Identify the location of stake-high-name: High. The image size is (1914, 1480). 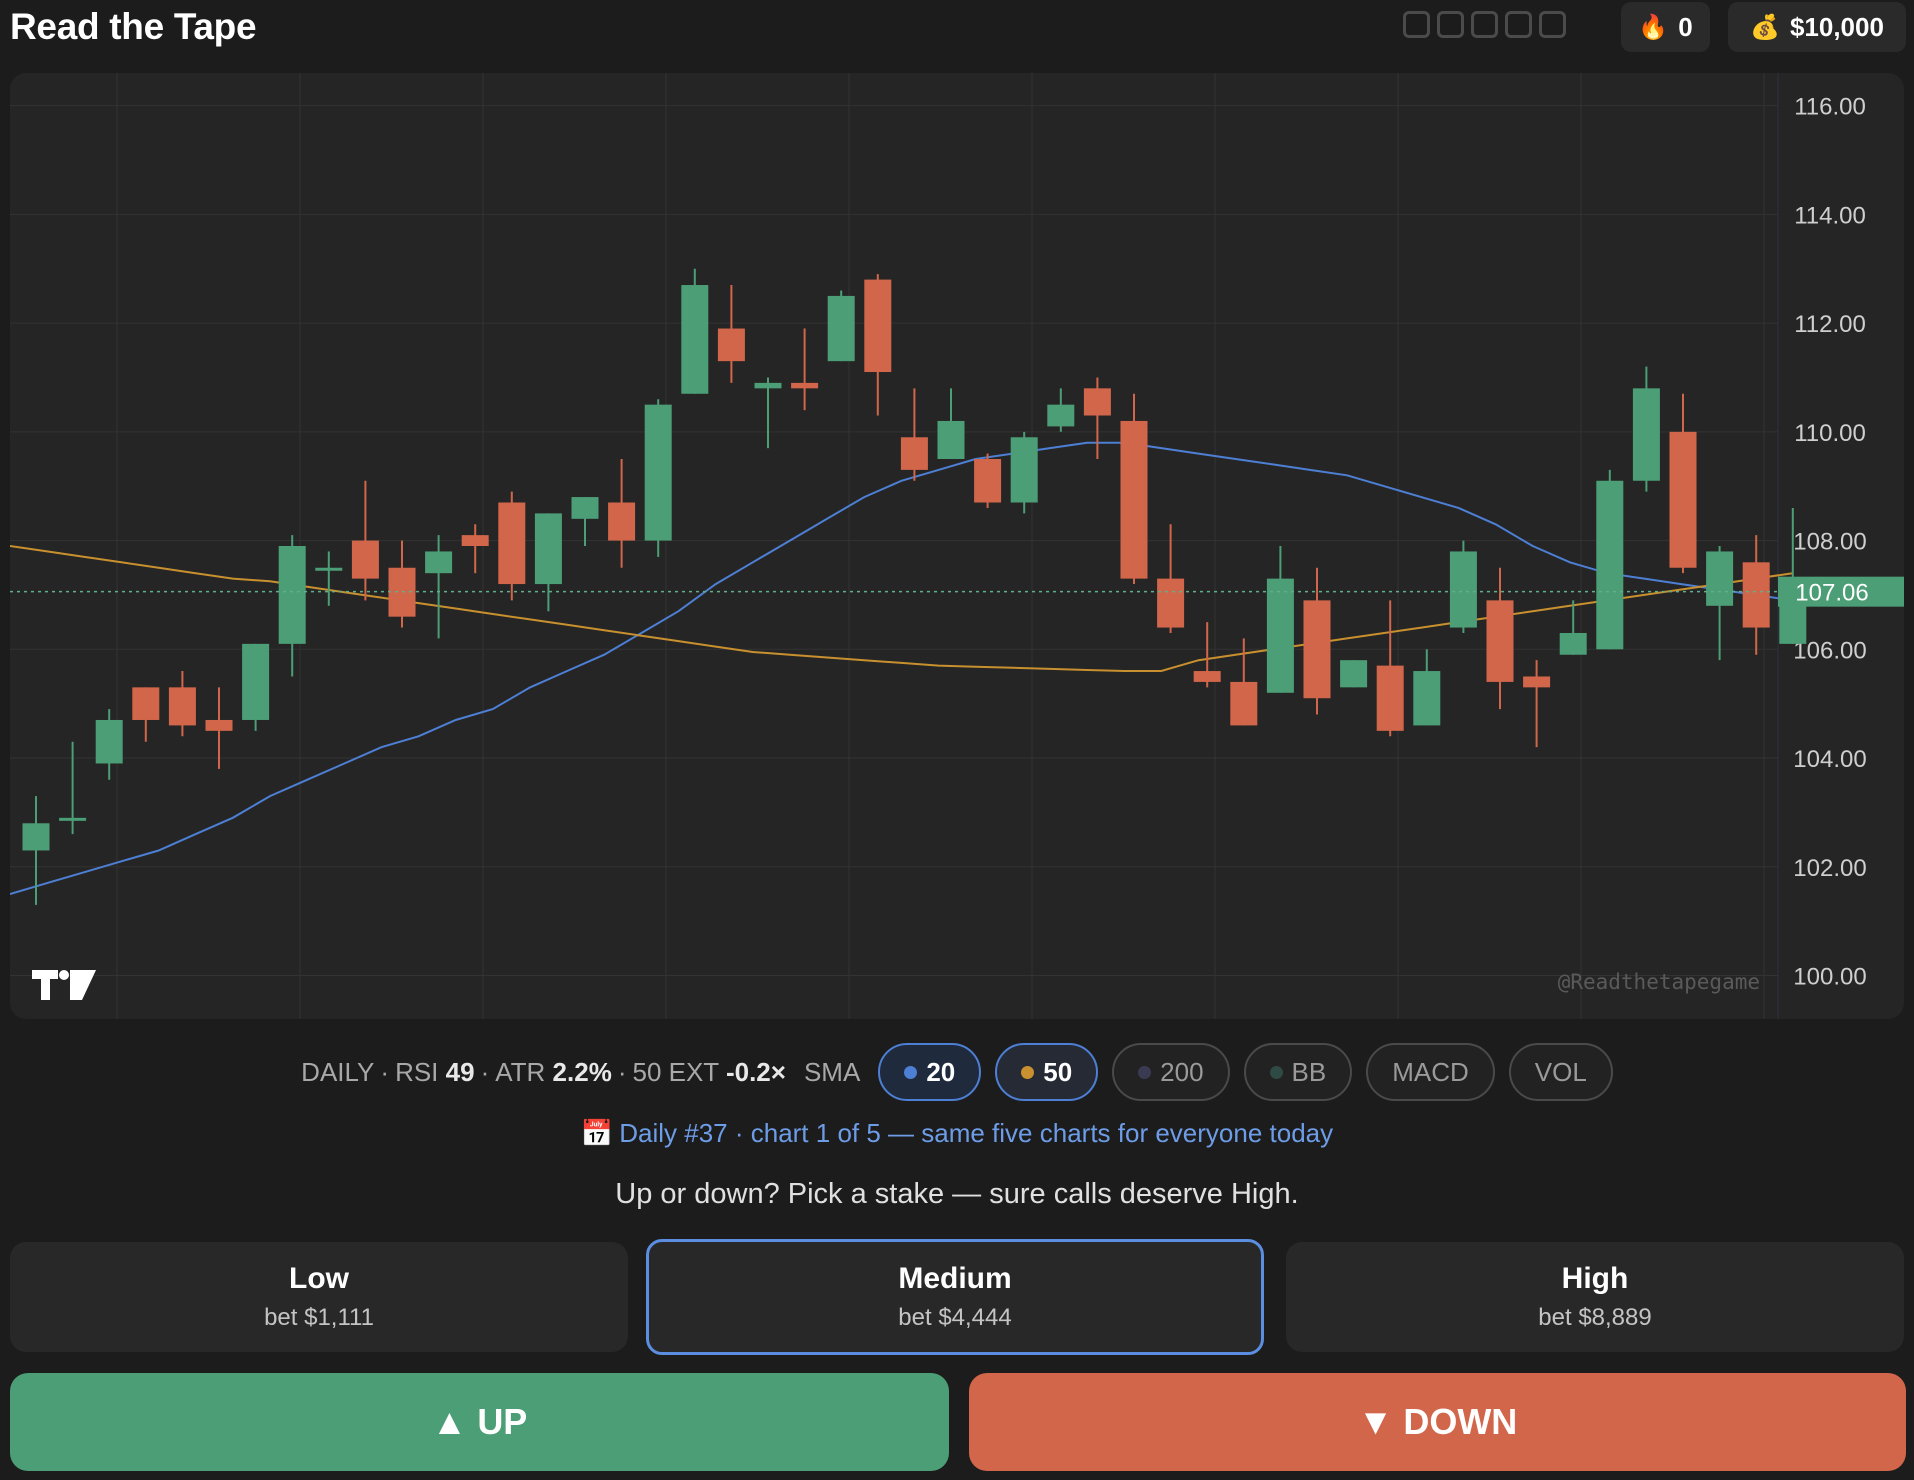
(1595, 1278).